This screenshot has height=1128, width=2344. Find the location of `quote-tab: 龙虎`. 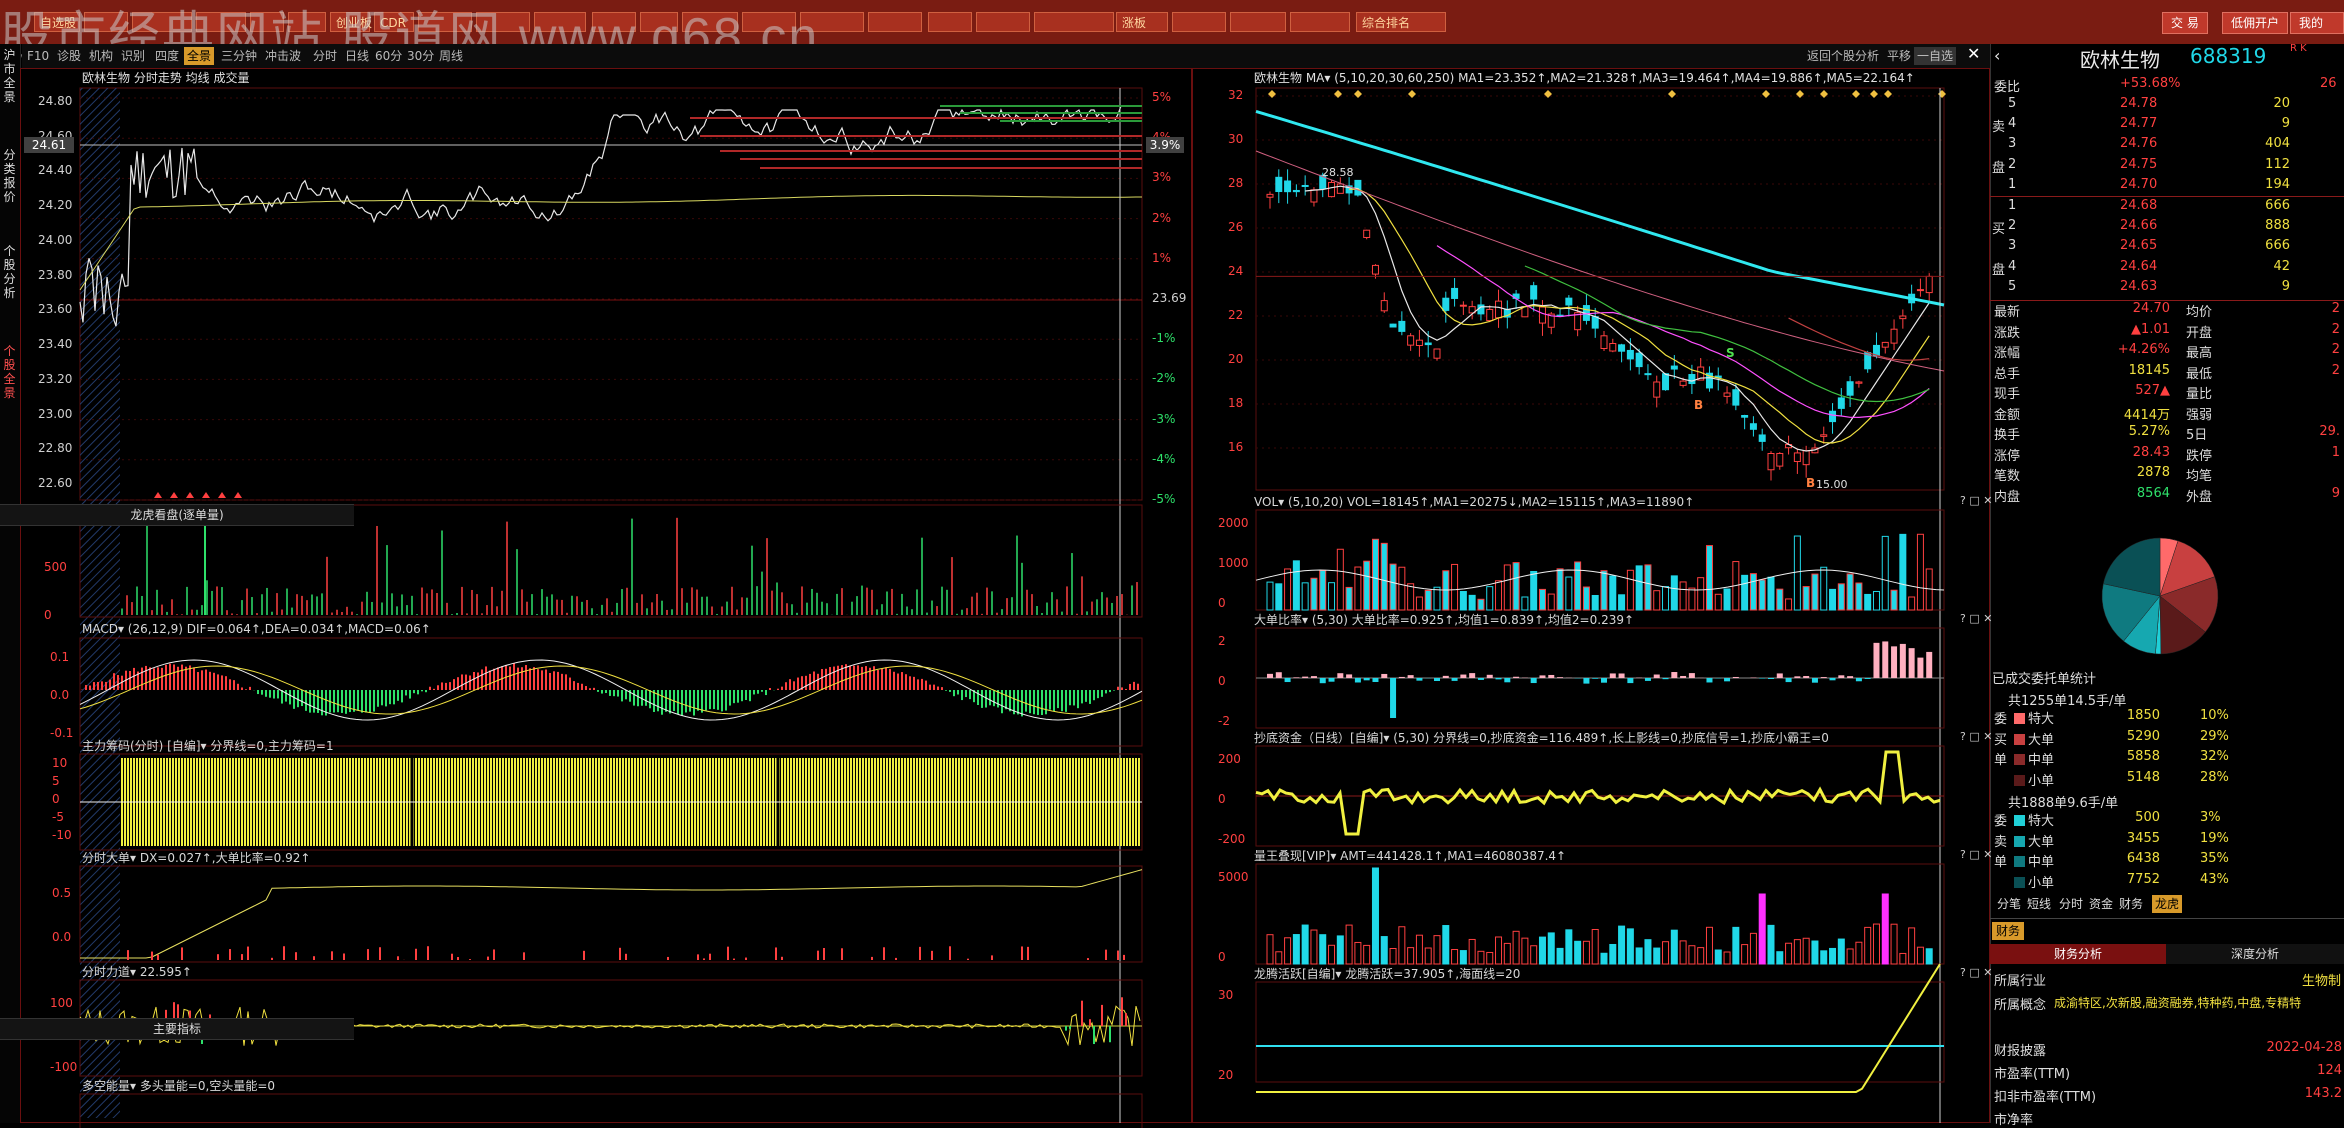

quote-tab: 龙虎 is located at coordinates (2167, 904).